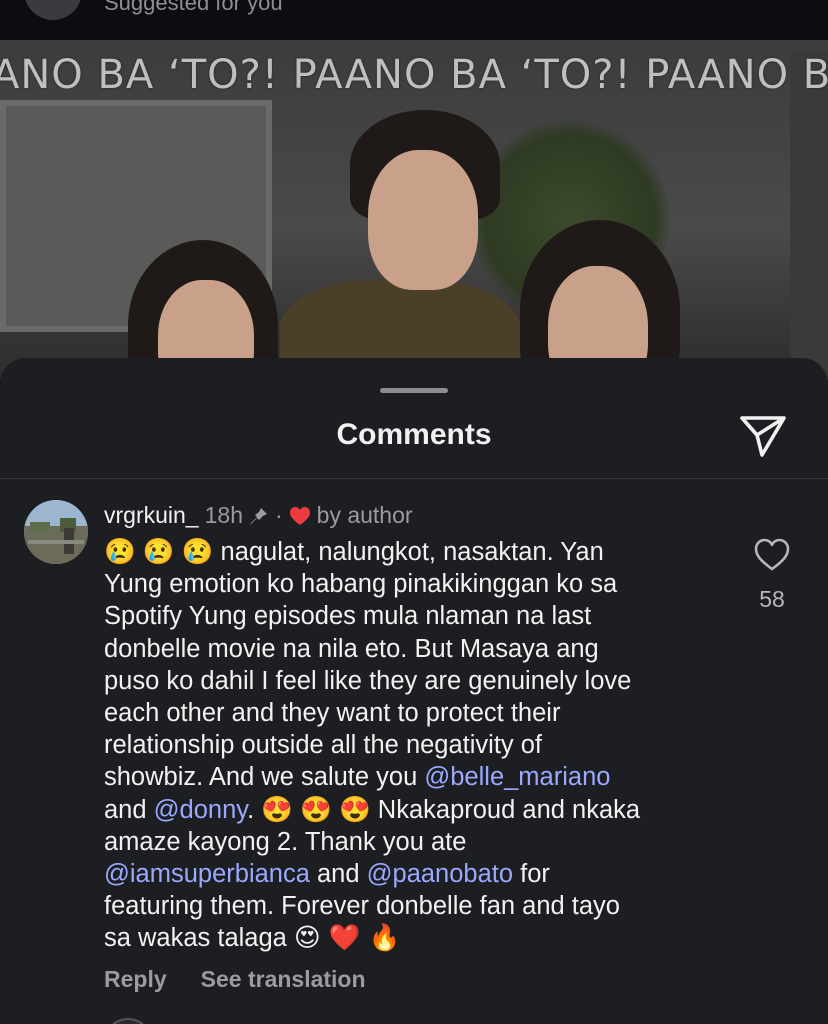  I want to click on heart-icon, so click(772, 555).